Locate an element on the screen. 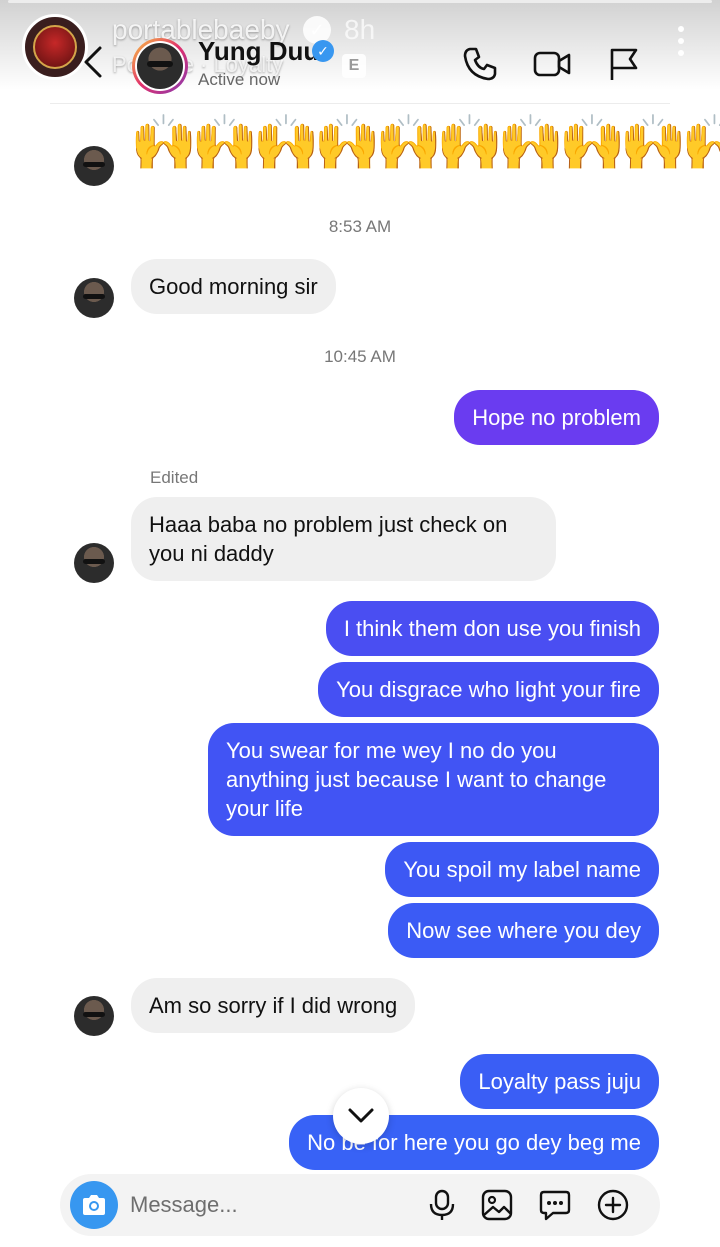 The width and height of the screenshot is (720, 1247). camera-button is located at coordinates (94, 1205).